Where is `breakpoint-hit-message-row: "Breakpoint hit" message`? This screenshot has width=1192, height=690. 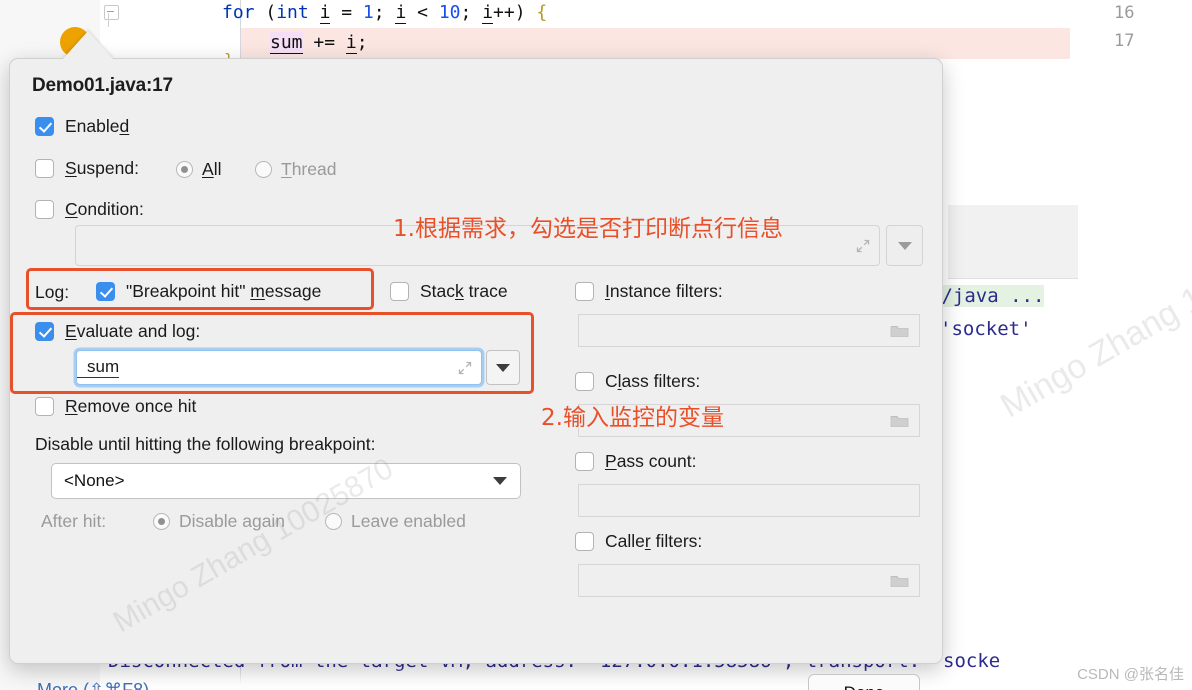
breakpoint-hit-message-row: "Breakpoint hit" message is located at coordinates (208, 291).